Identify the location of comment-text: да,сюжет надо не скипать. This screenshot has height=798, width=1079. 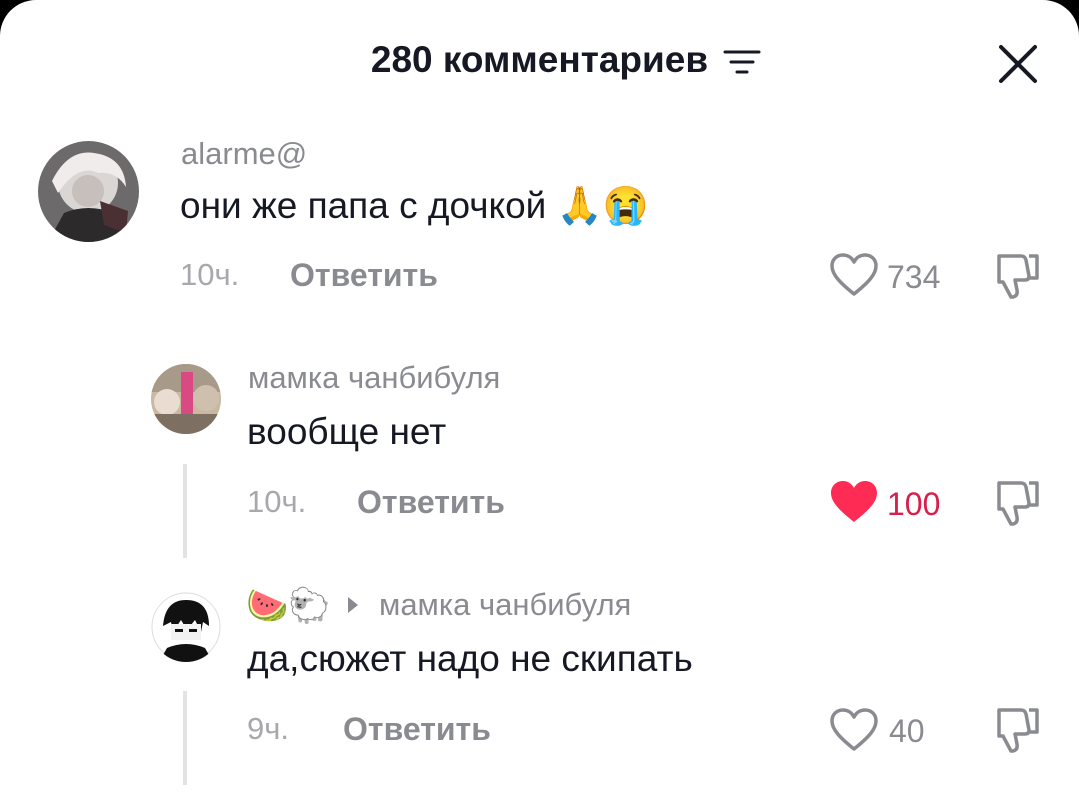
(470, 658).